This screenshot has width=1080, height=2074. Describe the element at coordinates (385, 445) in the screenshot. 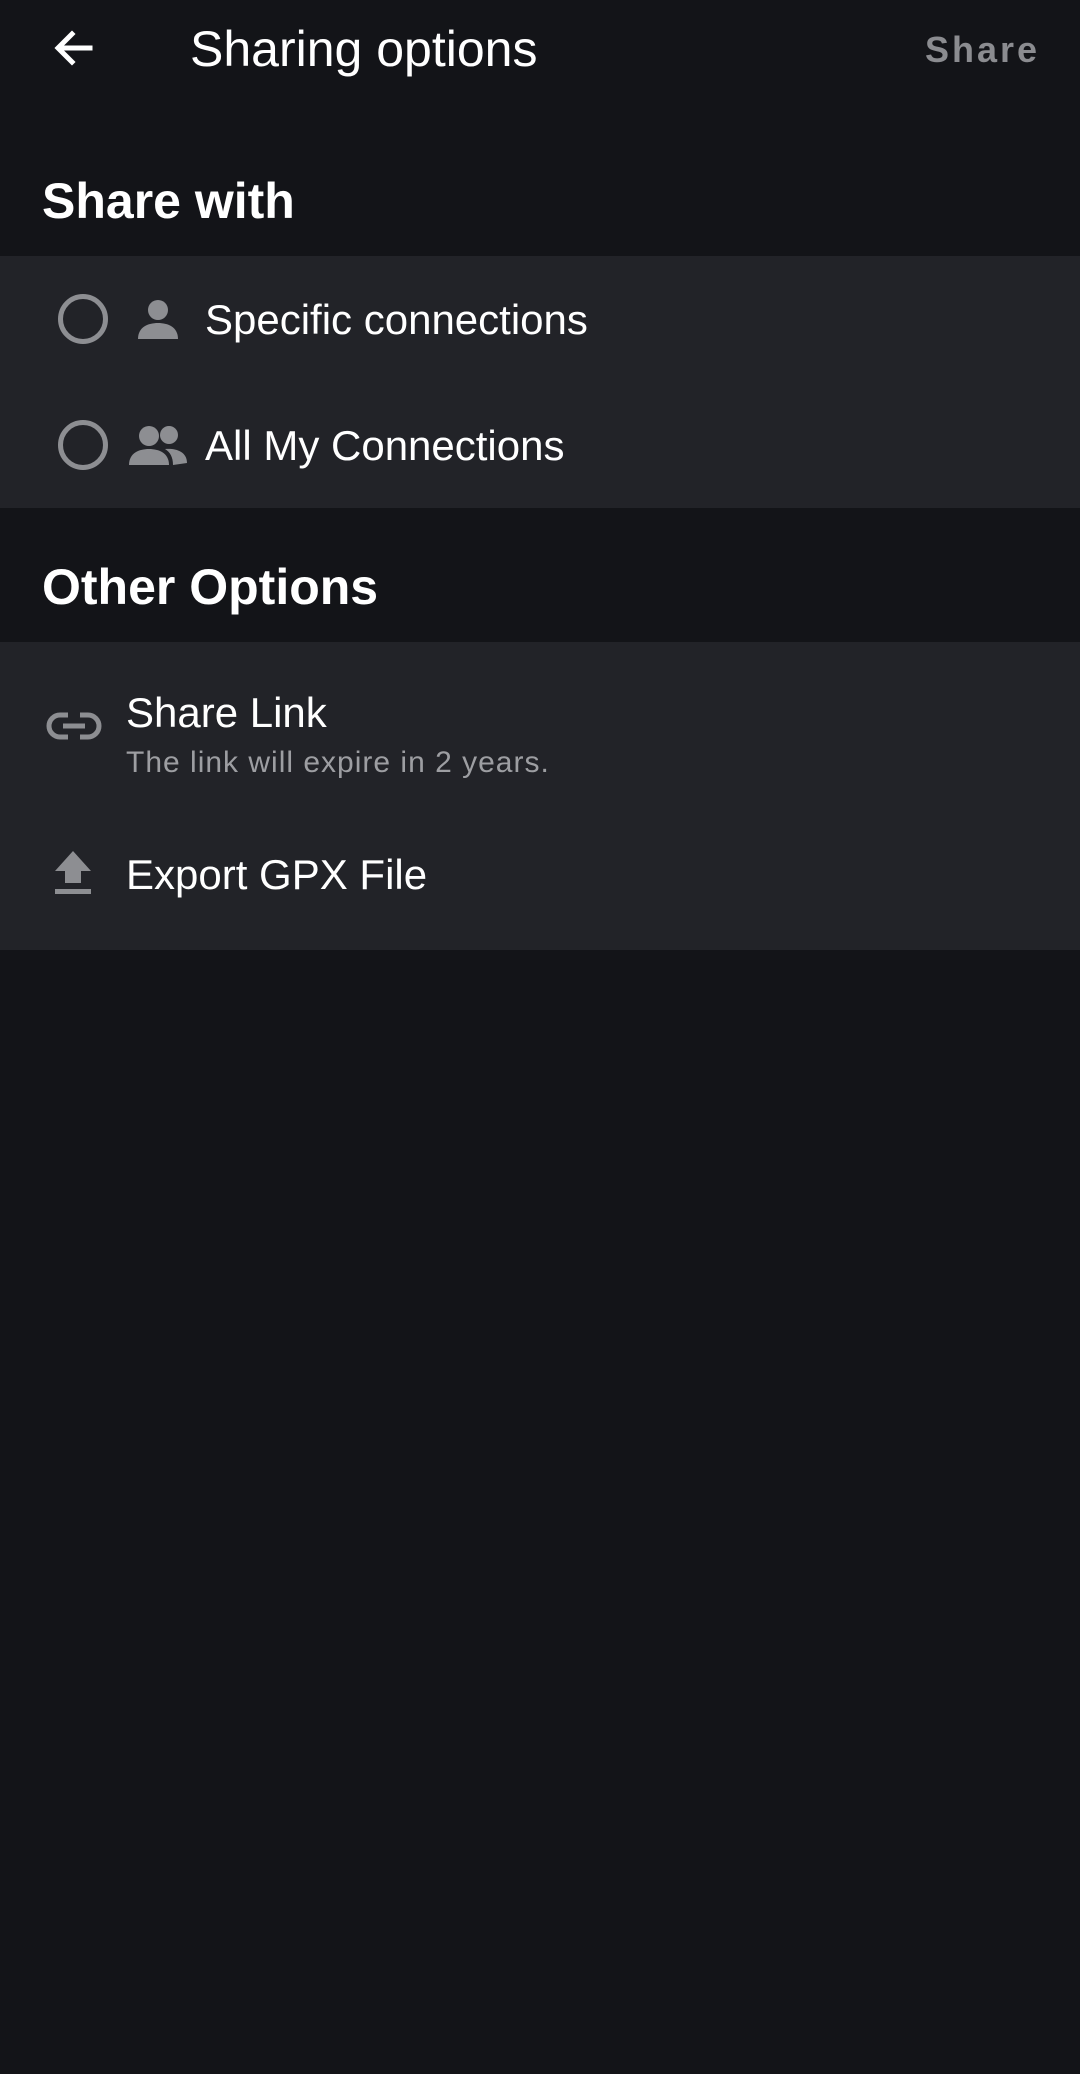

I see `option-label: All My Connections` at that location.